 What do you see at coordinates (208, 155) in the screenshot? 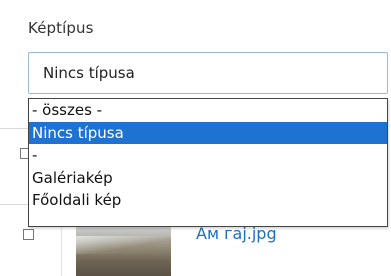
I see `option-dash: -` at bounding box center [208, 155].